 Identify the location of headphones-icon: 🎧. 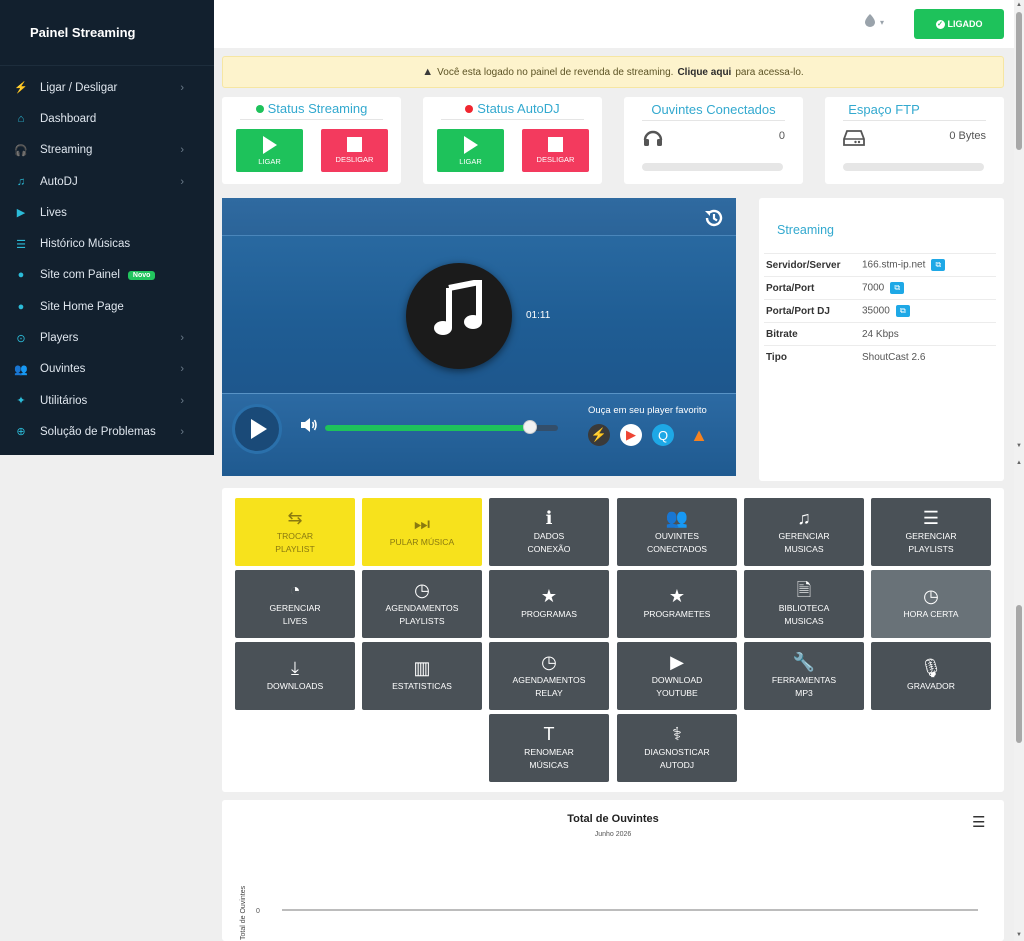
(21, 150).